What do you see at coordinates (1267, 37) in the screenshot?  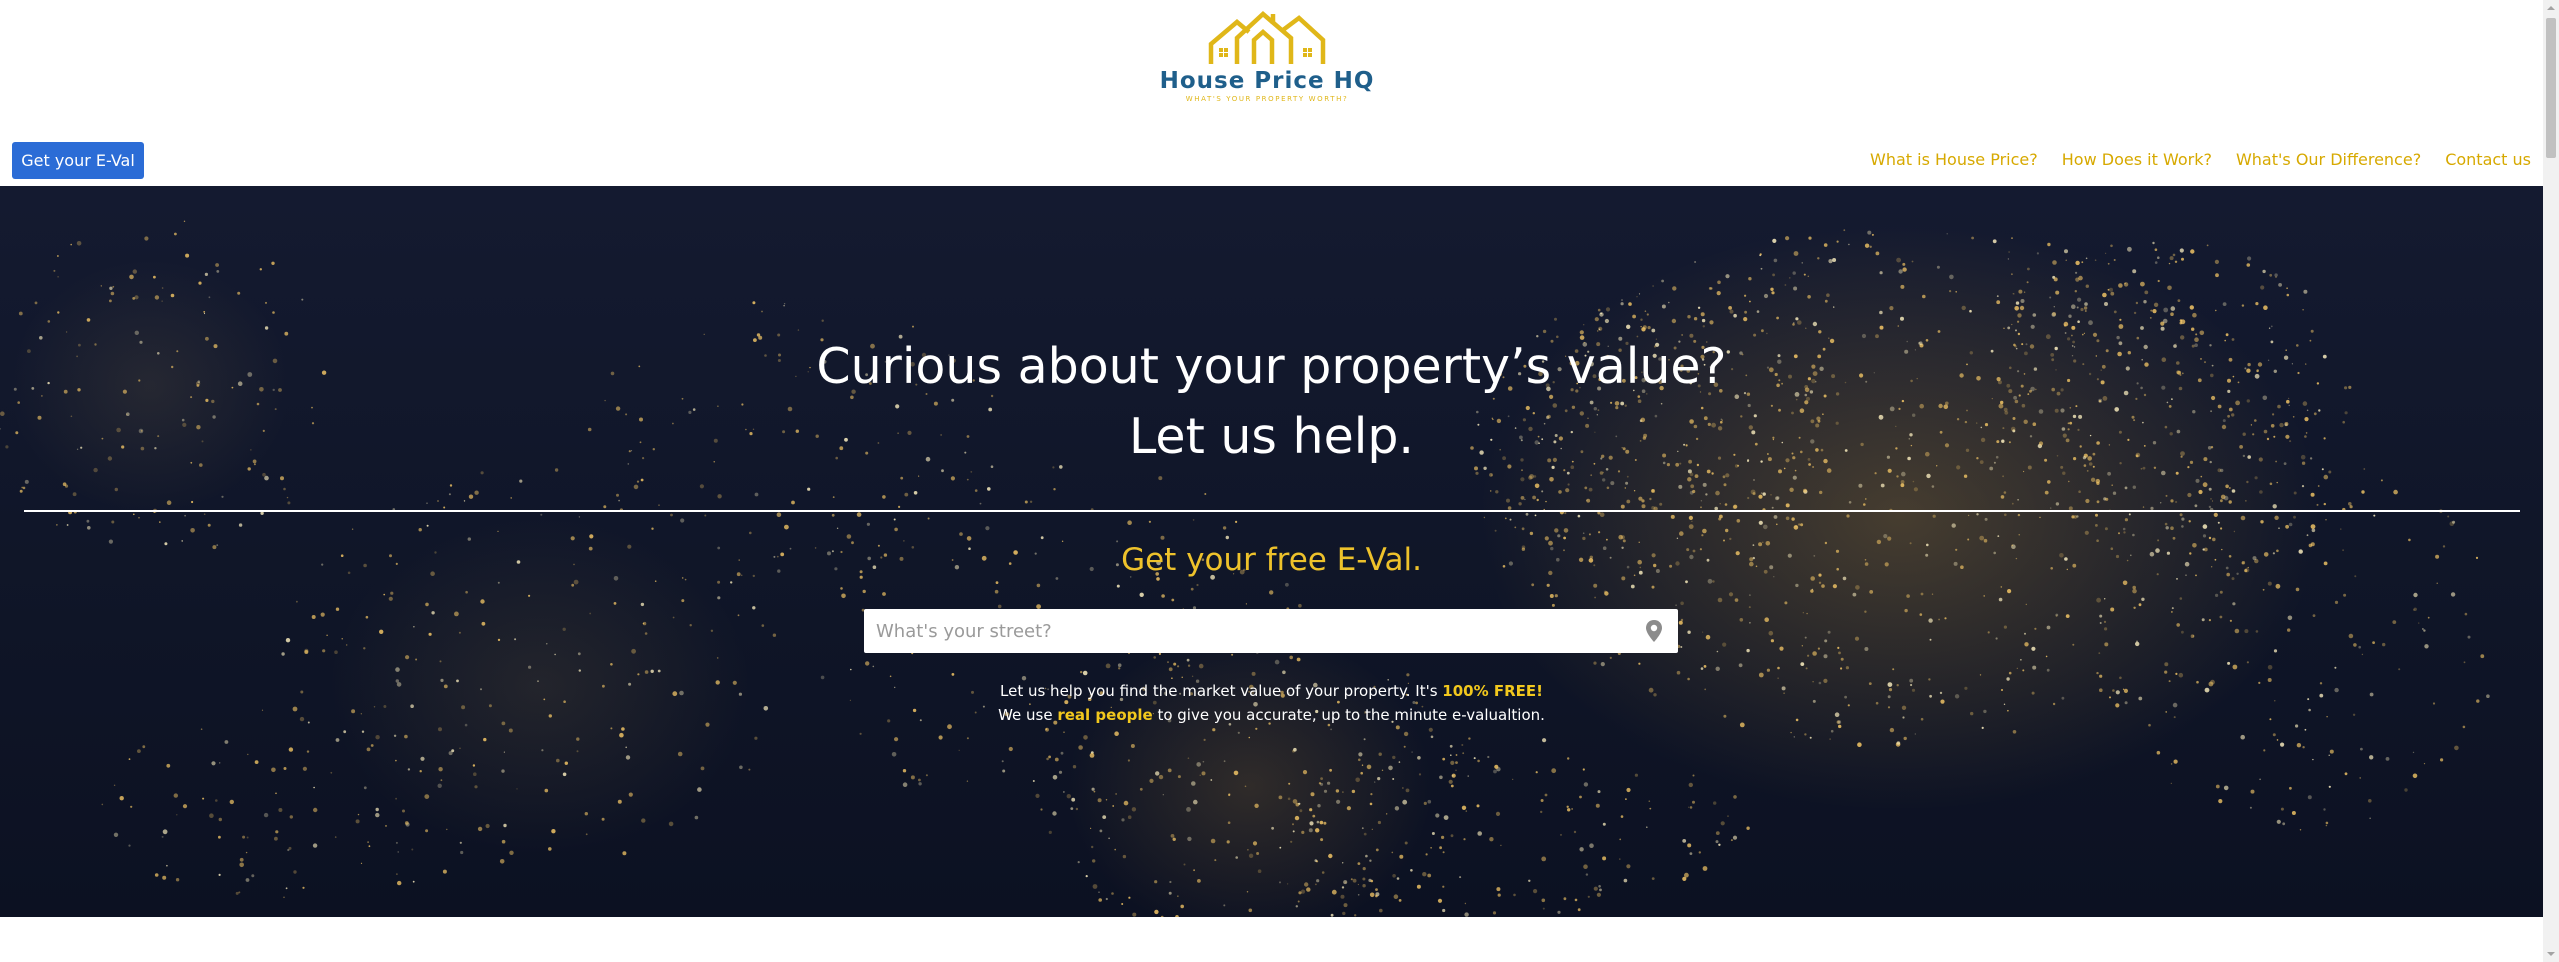 I see `house-logo-icon` at bounding box center [1267, 37].